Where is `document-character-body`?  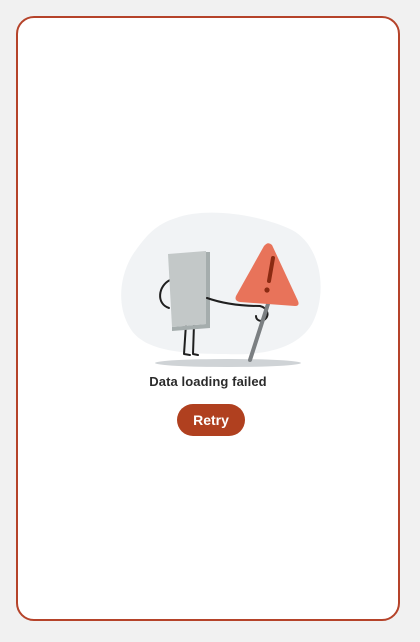 document-character-body is located at coordinates (187, 289).